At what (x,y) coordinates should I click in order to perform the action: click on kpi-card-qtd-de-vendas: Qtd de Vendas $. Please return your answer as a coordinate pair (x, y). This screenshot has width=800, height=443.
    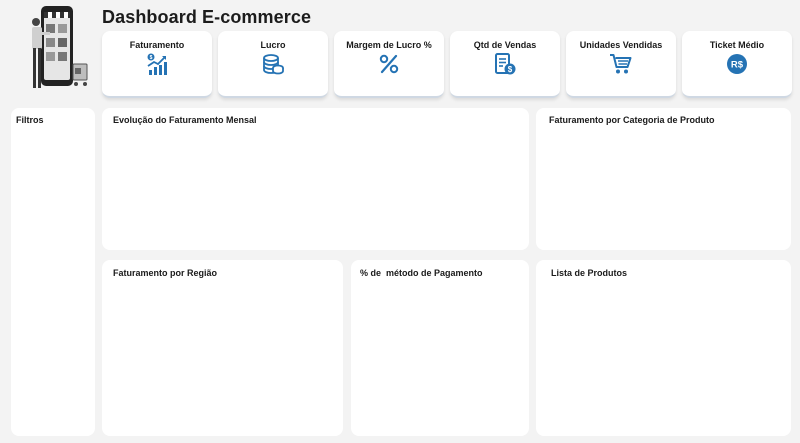
    Looking at the image, I should click on (505, 64).